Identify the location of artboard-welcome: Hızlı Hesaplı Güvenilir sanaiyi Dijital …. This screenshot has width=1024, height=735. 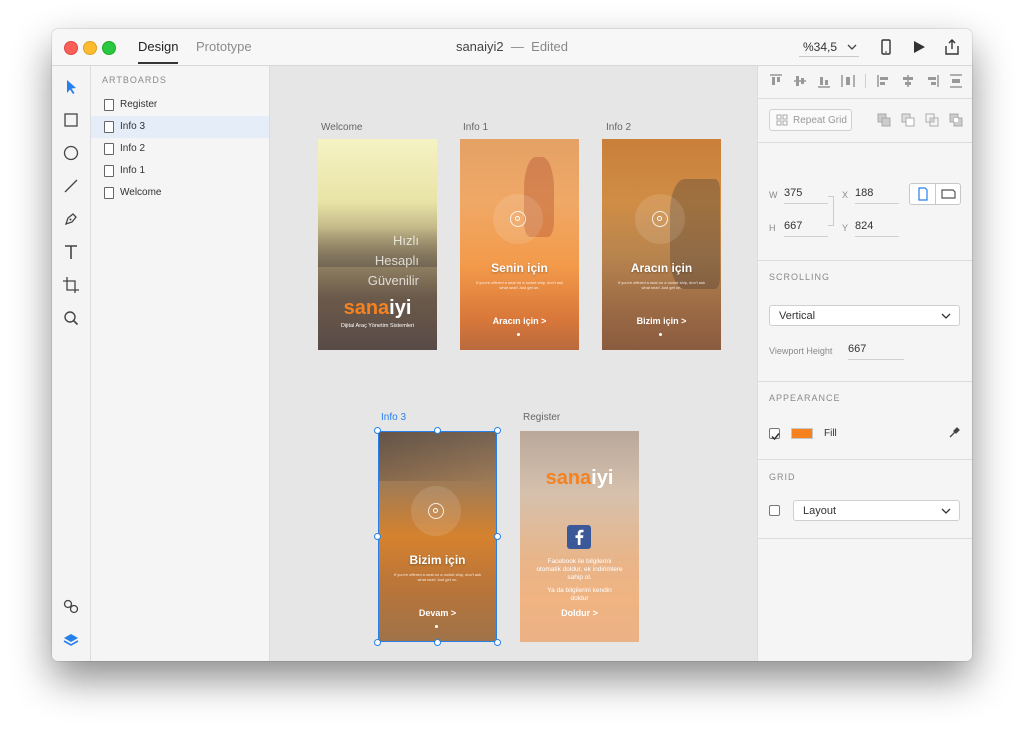
(377, 244).